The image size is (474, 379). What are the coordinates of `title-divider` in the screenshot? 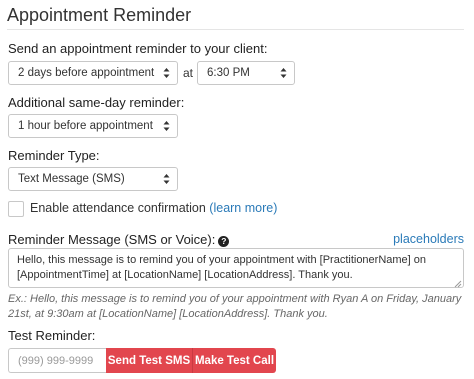 It's located at (235, 29).